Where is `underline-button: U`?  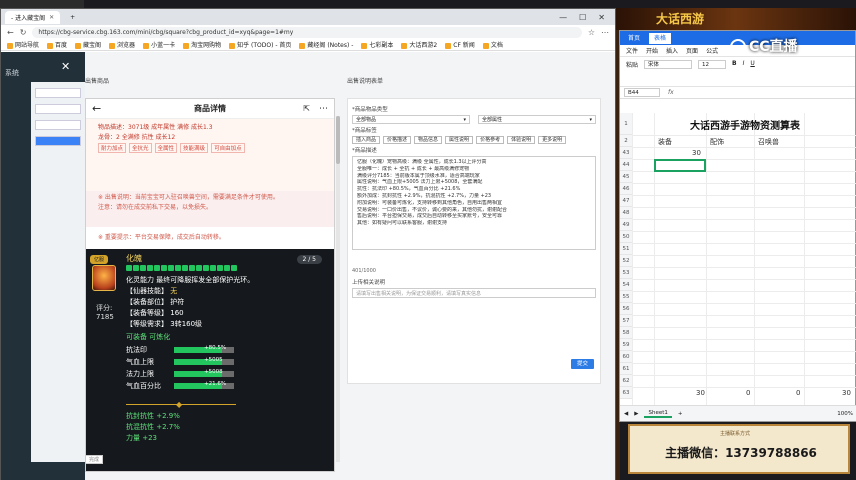 underline-button: U is located at coordinates (752, 63).